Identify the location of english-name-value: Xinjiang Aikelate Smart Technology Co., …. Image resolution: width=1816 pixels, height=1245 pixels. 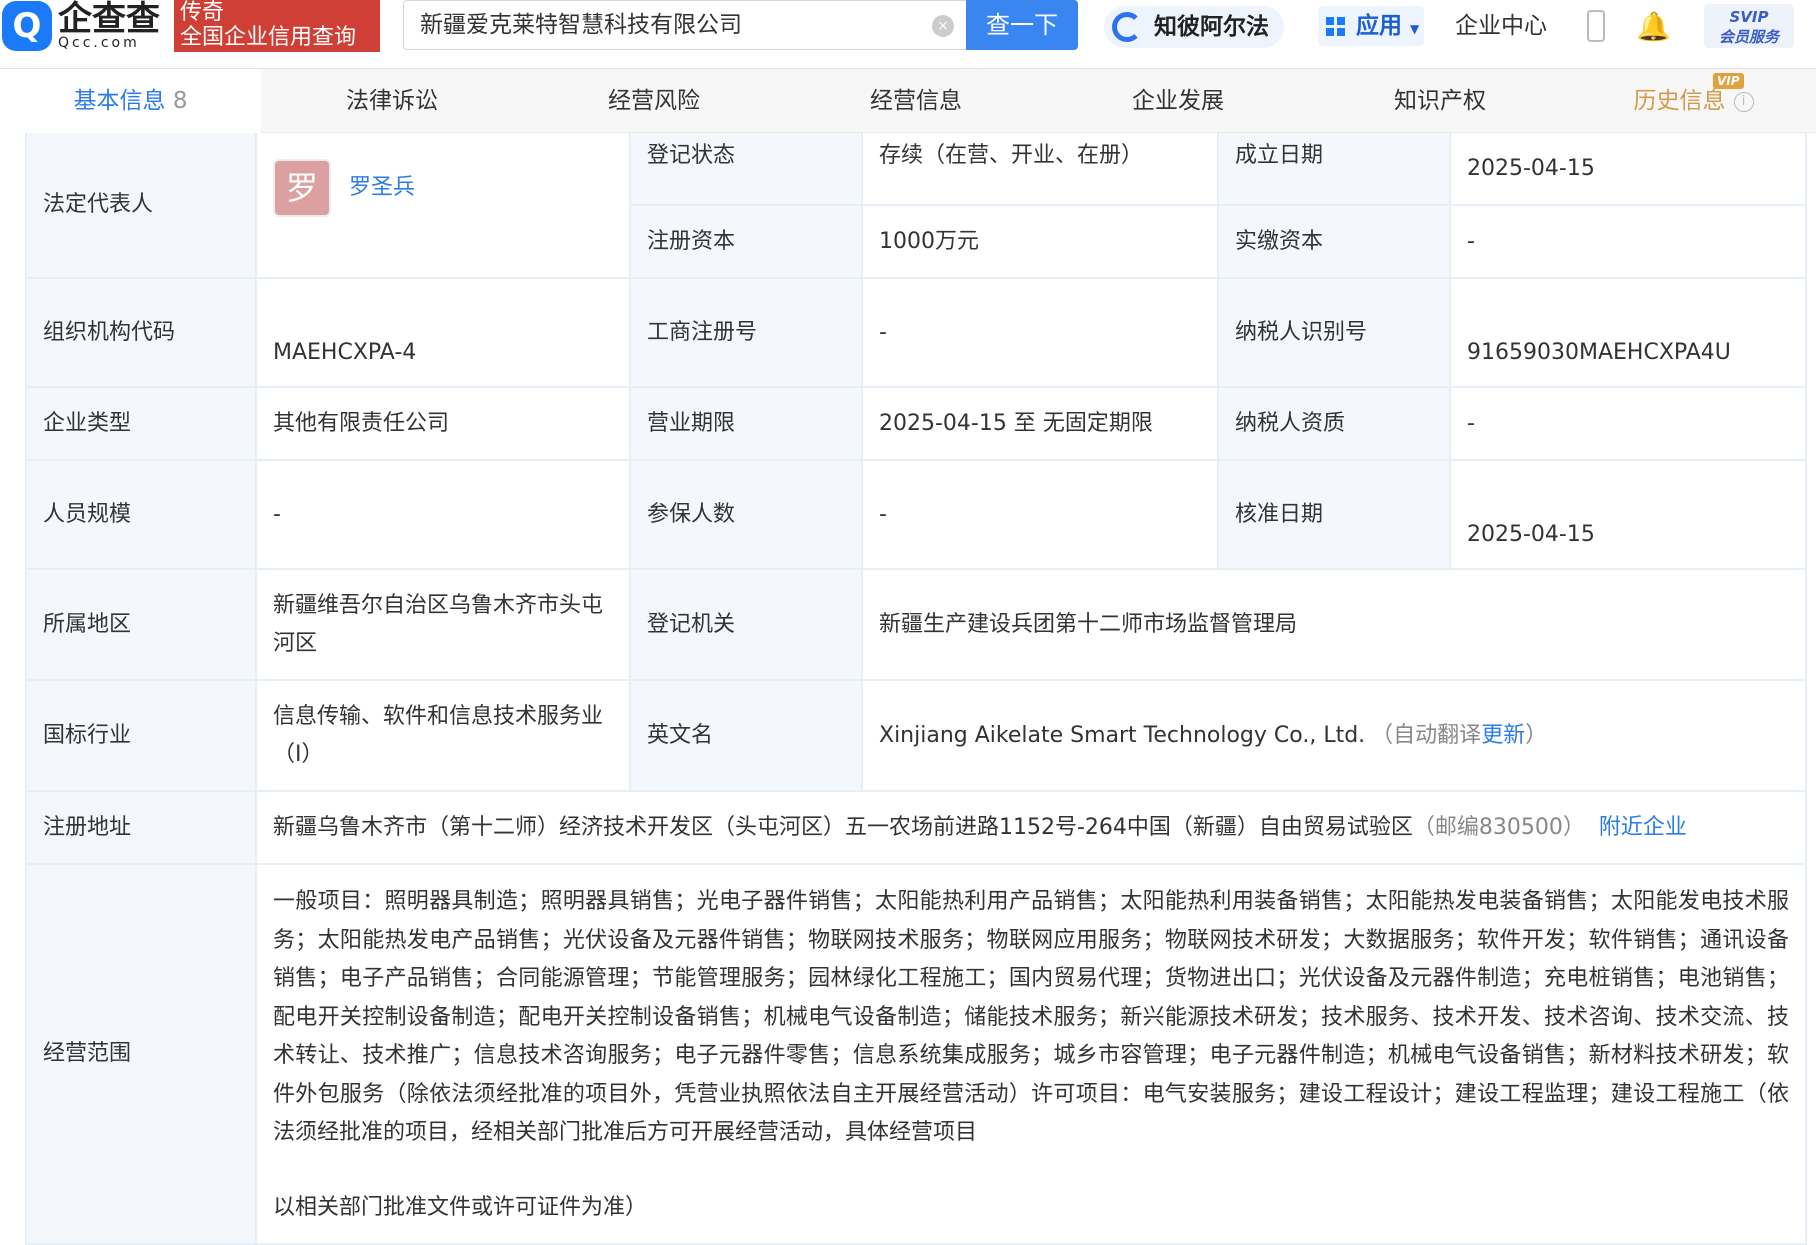
(1122, 735).